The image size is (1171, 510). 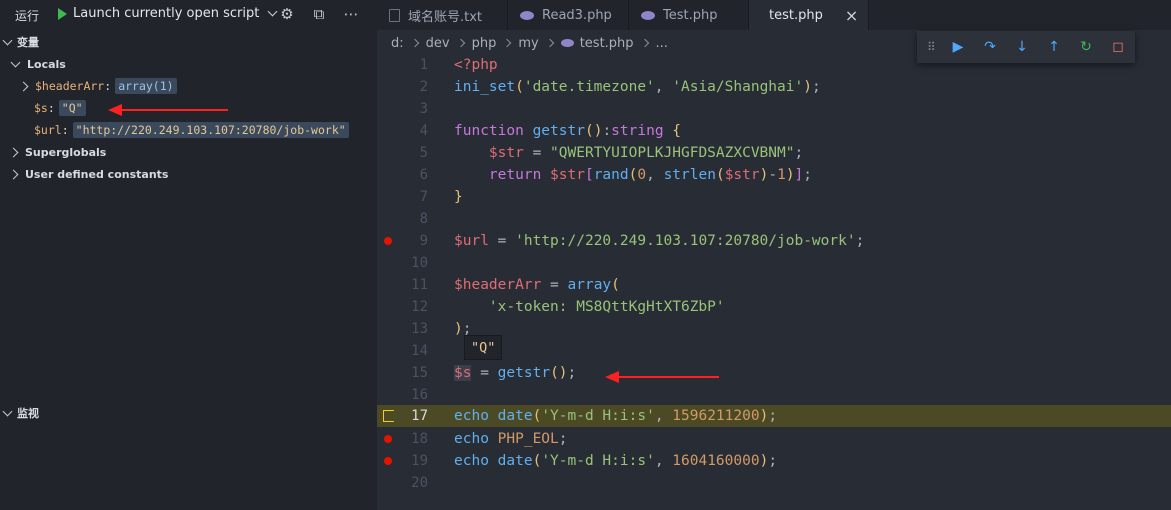 What do you see at coordinates (774, 395) in the screenshot?
I see `code-line: 16` at bounding box center [774, 395].